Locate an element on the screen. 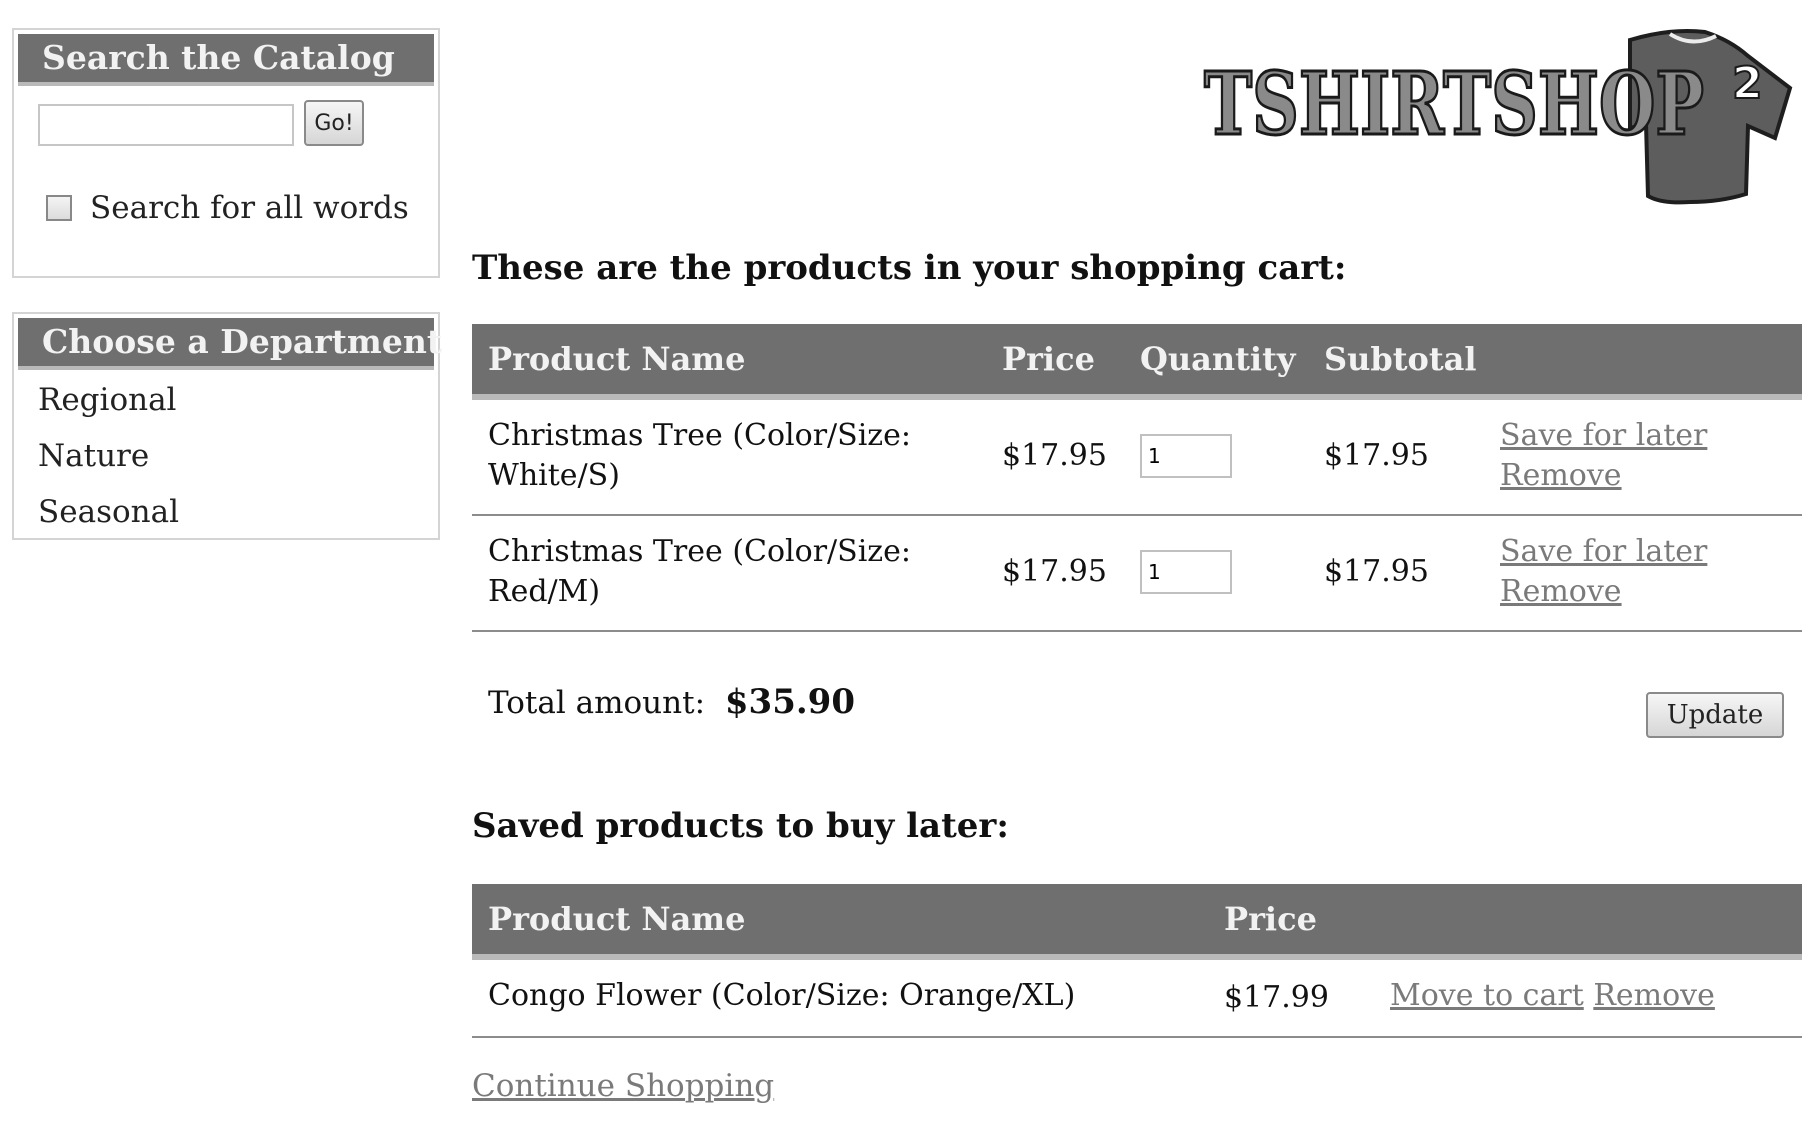  saved-remove-link: Remove is located at coordinates (1654, 995).